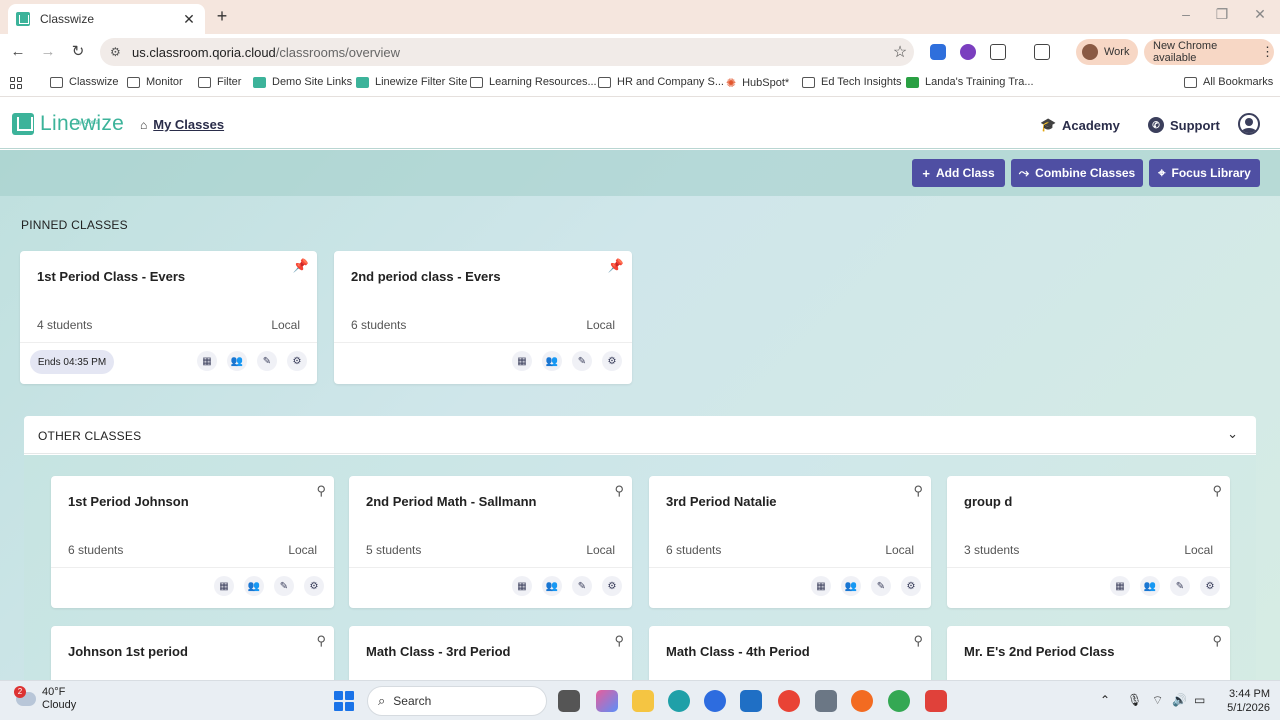  I want to click on site-info-icon: ⚙, so click(117, 52).